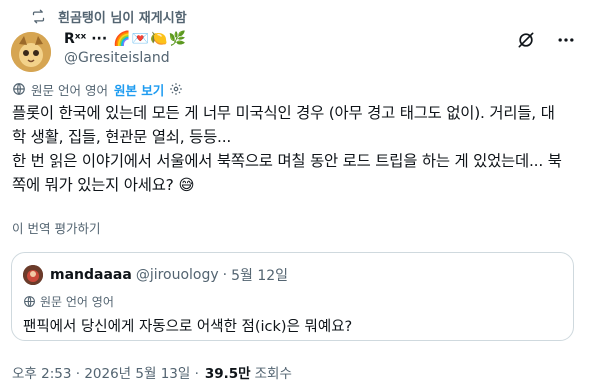 The image size is (590, 388). Describe the element at coordinates (526, 40) in the screenshot. I see `grok-icon` at that location.